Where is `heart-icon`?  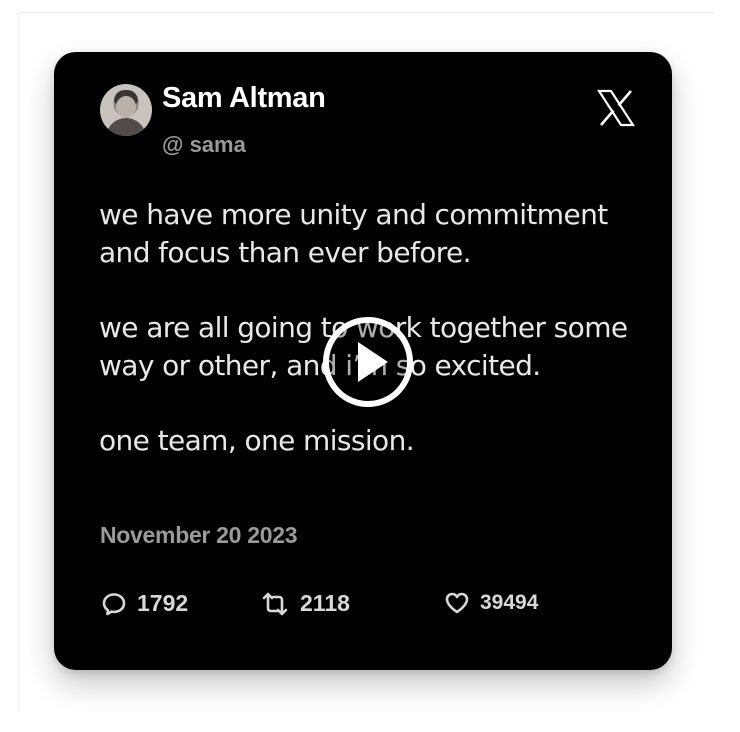 heart-icon is located at coordinates (457, 603).